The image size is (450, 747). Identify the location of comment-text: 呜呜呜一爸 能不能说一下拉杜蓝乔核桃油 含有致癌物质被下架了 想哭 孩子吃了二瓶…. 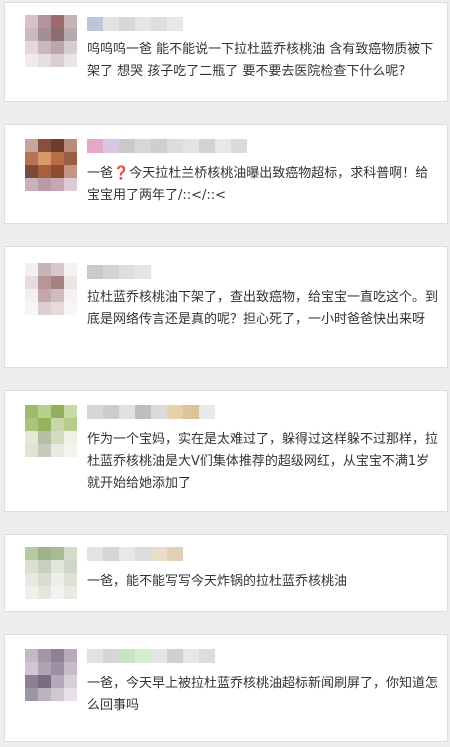
(260, 60).